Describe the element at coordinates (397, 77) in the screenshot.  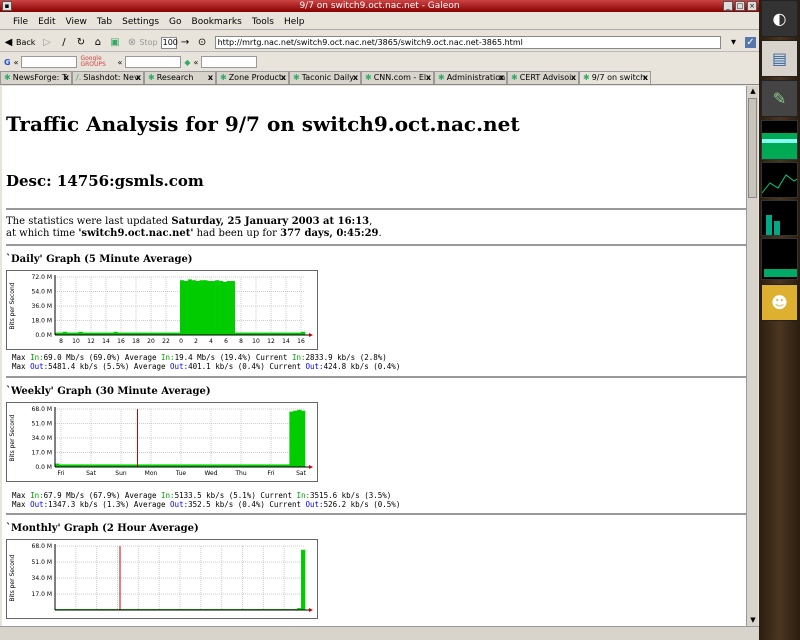
I see `tab-cnn: ✱ CNN.com - El x` at that location.